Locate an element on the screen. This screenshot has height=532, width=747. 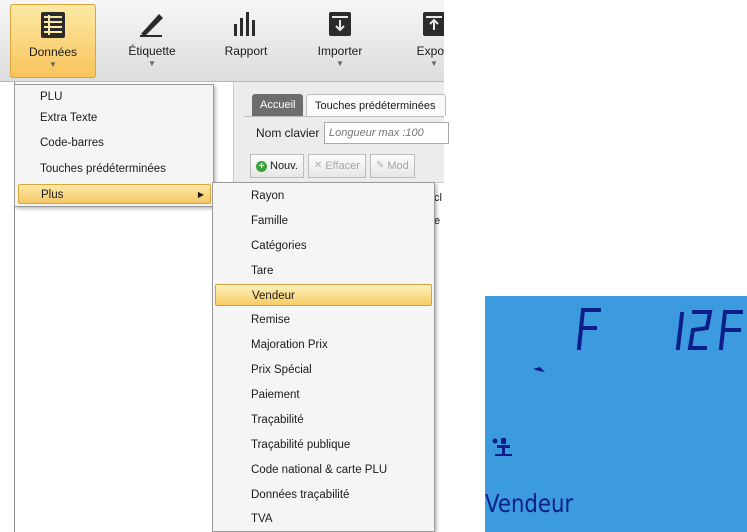
keyboard-name-input is located at coordinates (386, 133).